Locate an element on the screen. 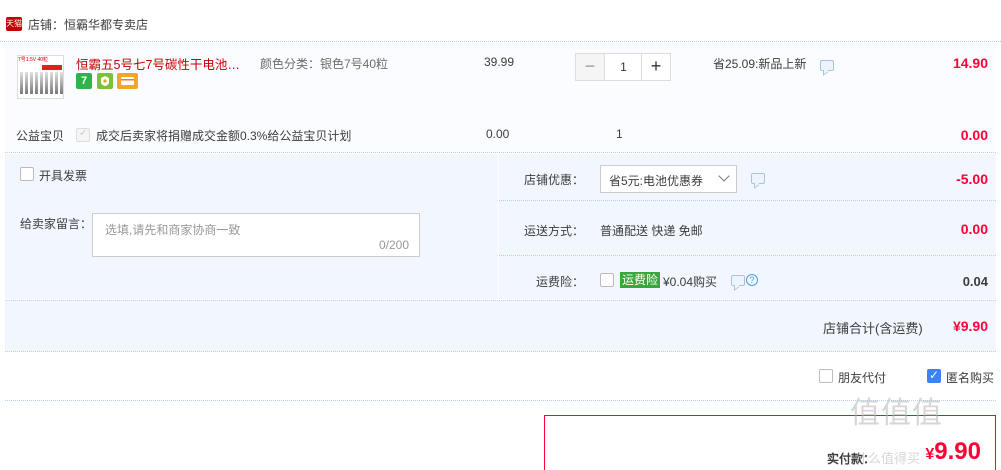  quantity-stepper: − 1 + is located at coordinates (623, 67).